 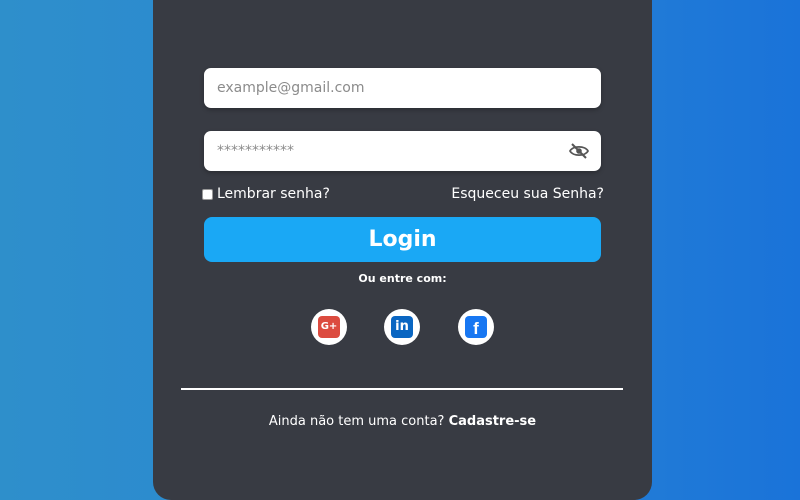 I want to click on password-field, so click(x=402, y=151).